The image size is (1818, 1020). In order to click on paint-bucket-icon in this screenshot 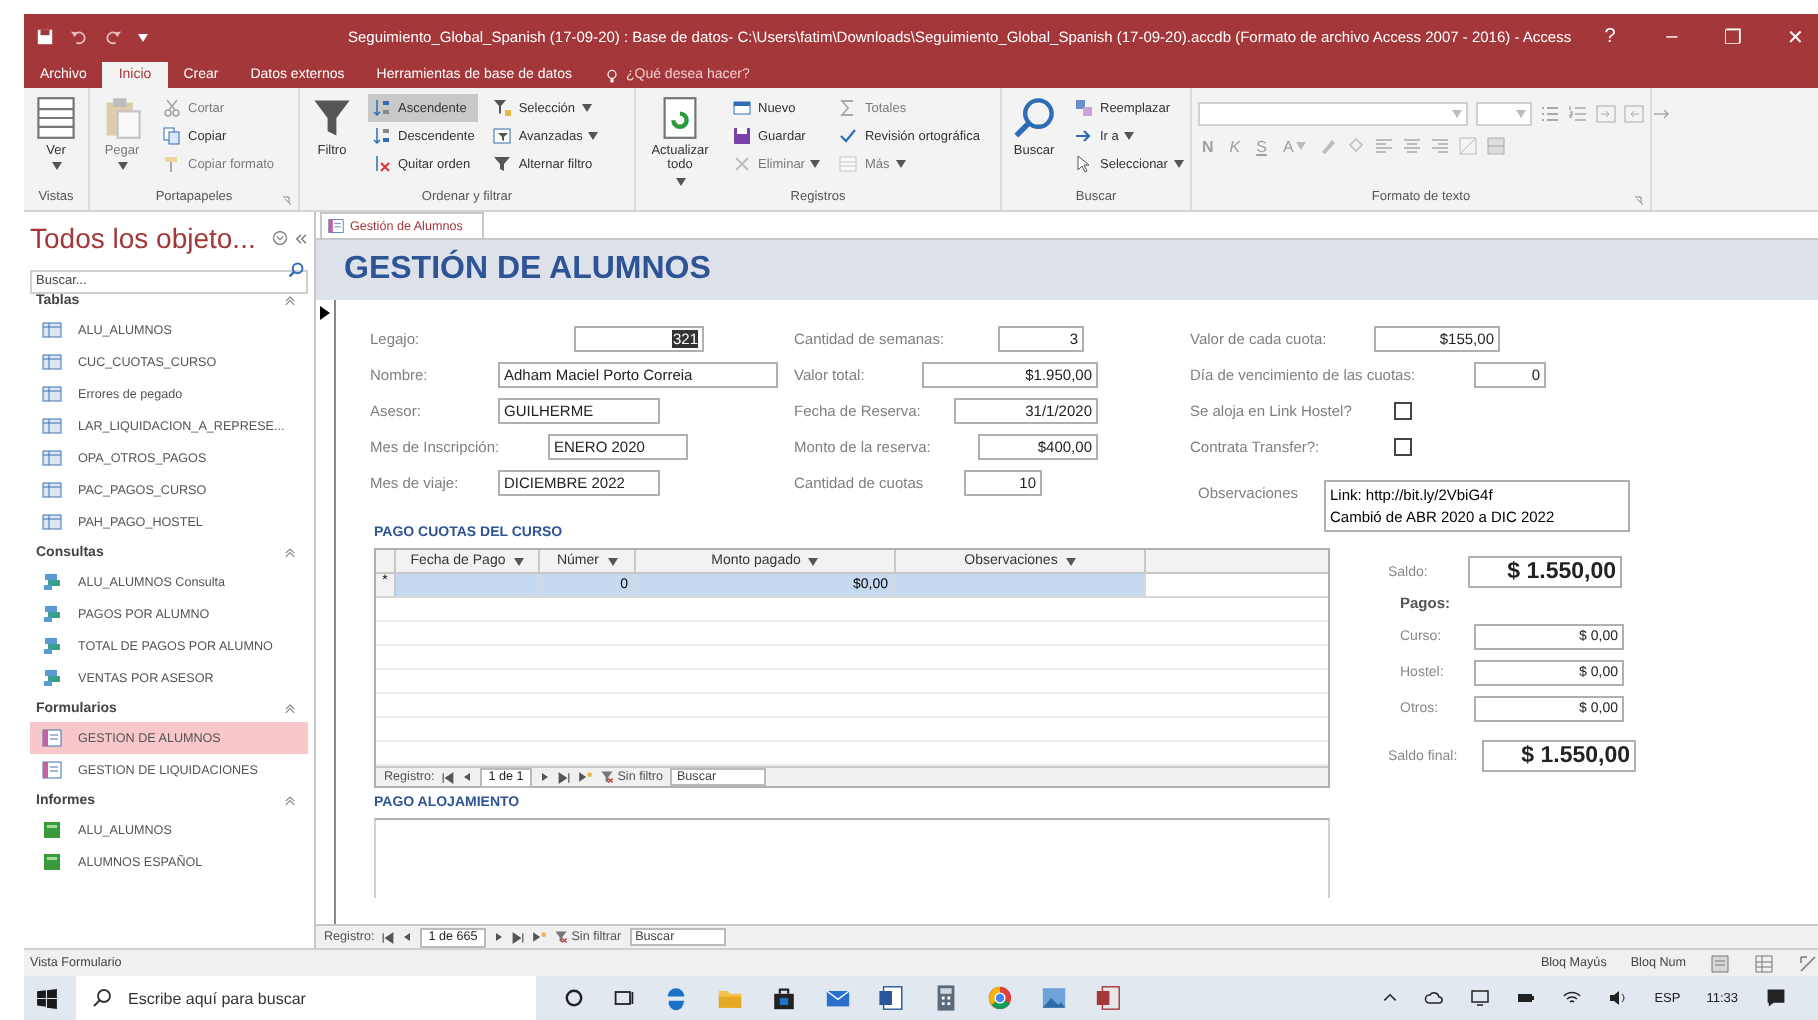, I will do `click(1355, 146)`.